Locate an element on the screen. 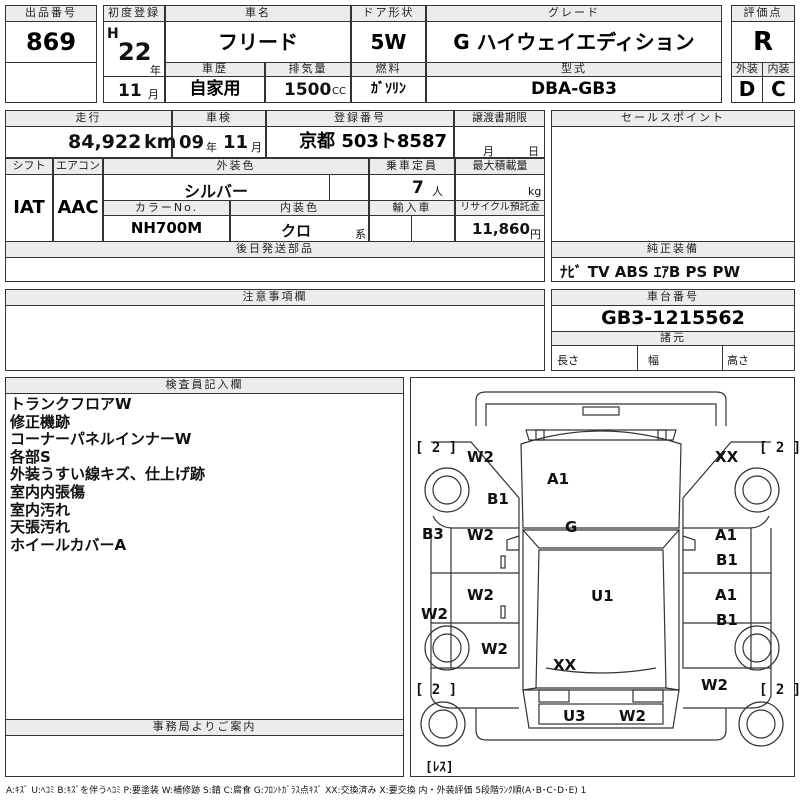  equipment-box: ﾅﾋﾞ TV ABS ｴｱB PS PW is located at coordinates (673, 269).